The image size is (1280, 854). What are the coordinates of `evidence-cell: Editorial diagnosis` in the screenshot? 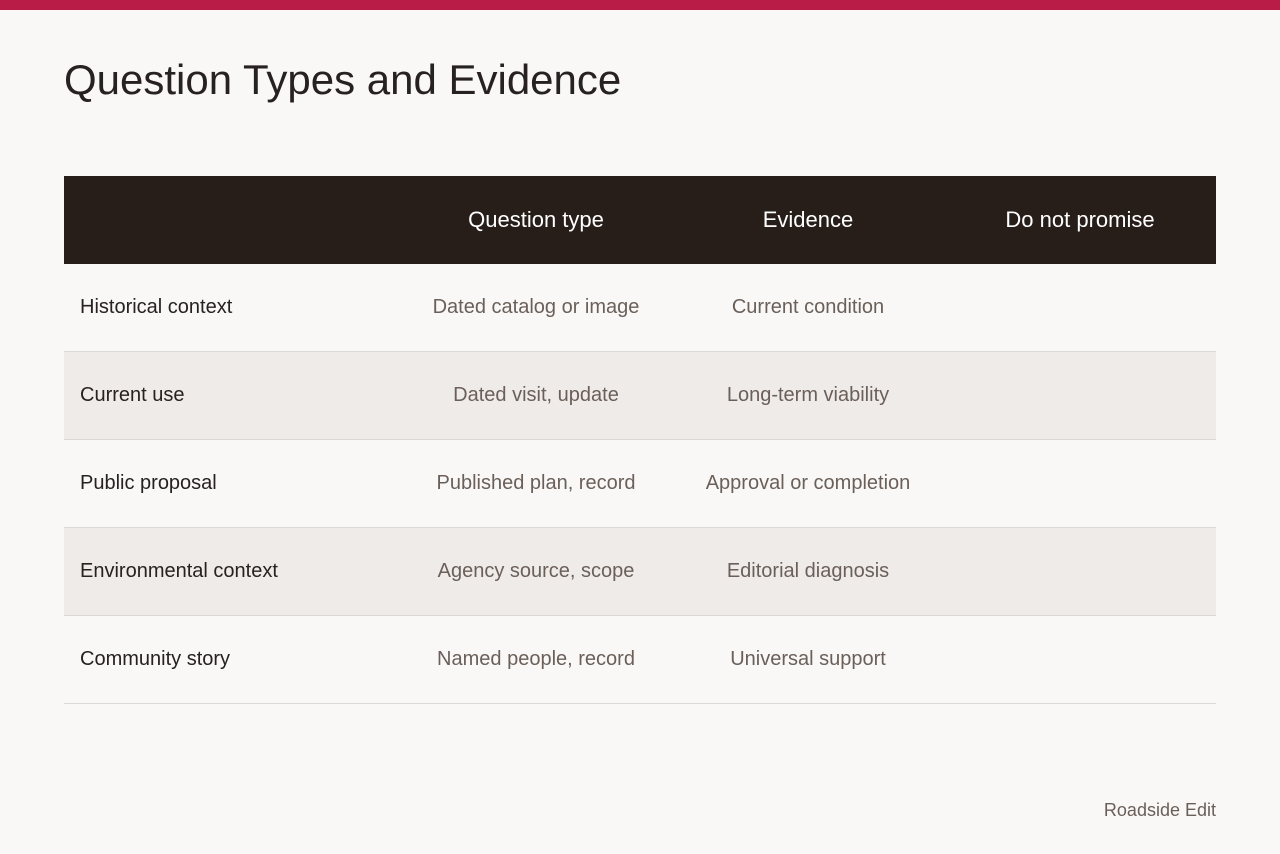 It's located at (808, 571).